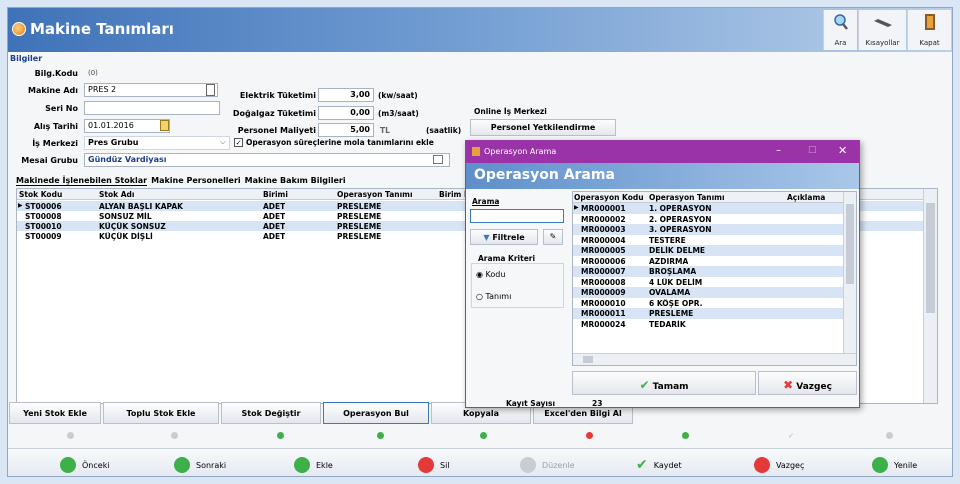 This screenshot has height=484, width=960. Describe the element at coordinates (644, 385) in the screenshot. I see `checkmark-icon: ✔` at that location.